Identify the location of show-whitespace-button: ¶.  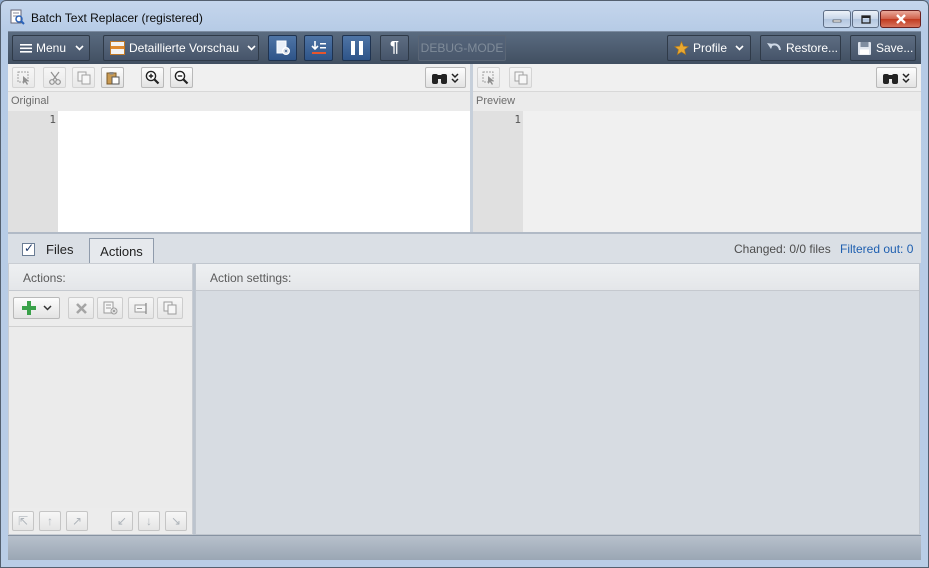
(394, 48).